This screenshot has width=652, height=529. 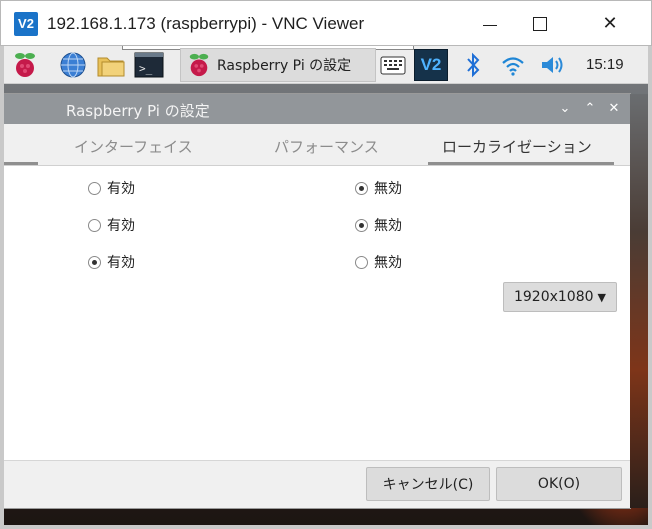 I want to click on taskbar-window-label: Raspberry Pi の設定, so click(x=284, y=66).